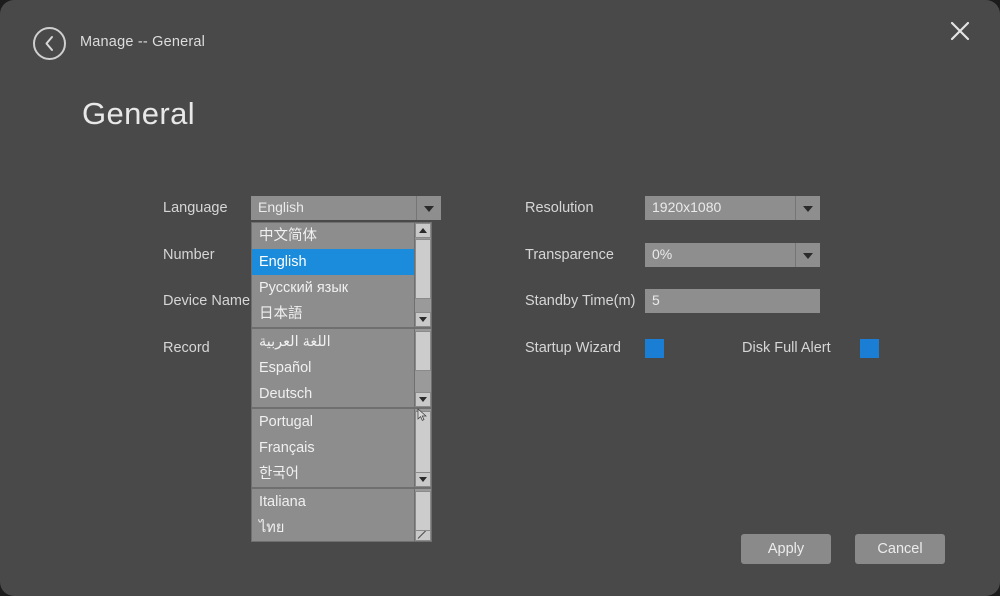 This screenshot has width=1000, height=596. What do you see at coordinates (732, 301) in the screenshot?
I see `standby-time-input: 5` at bounding box center [732, 301].